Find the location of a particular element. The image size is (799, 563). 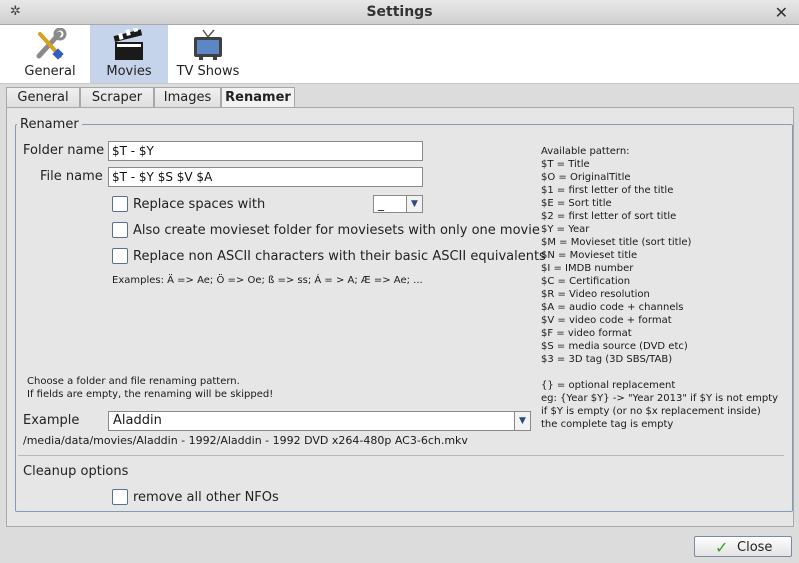

file-name-label: File name is located at coordinates (71, 176).